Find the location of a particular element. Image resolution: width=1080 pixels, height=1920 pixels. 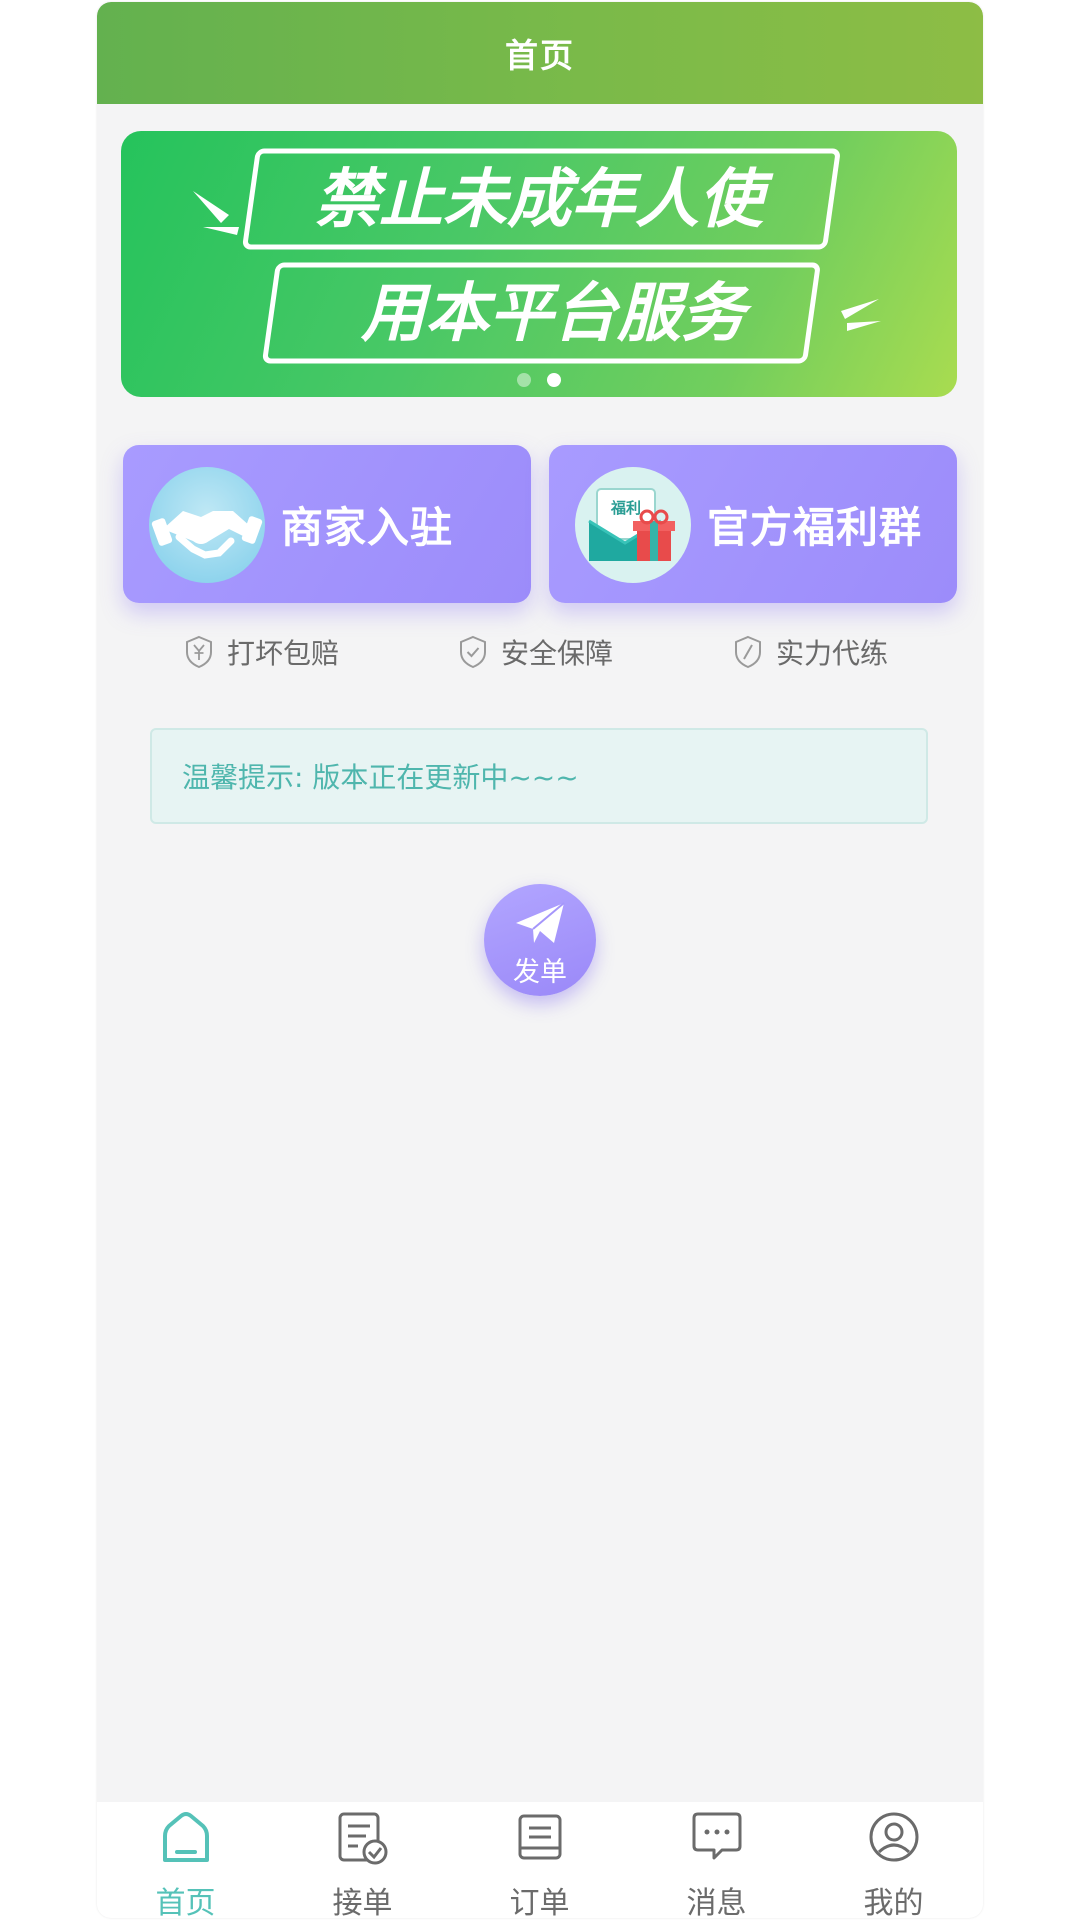

order-list-icon is located at coordinates (540, 1837).